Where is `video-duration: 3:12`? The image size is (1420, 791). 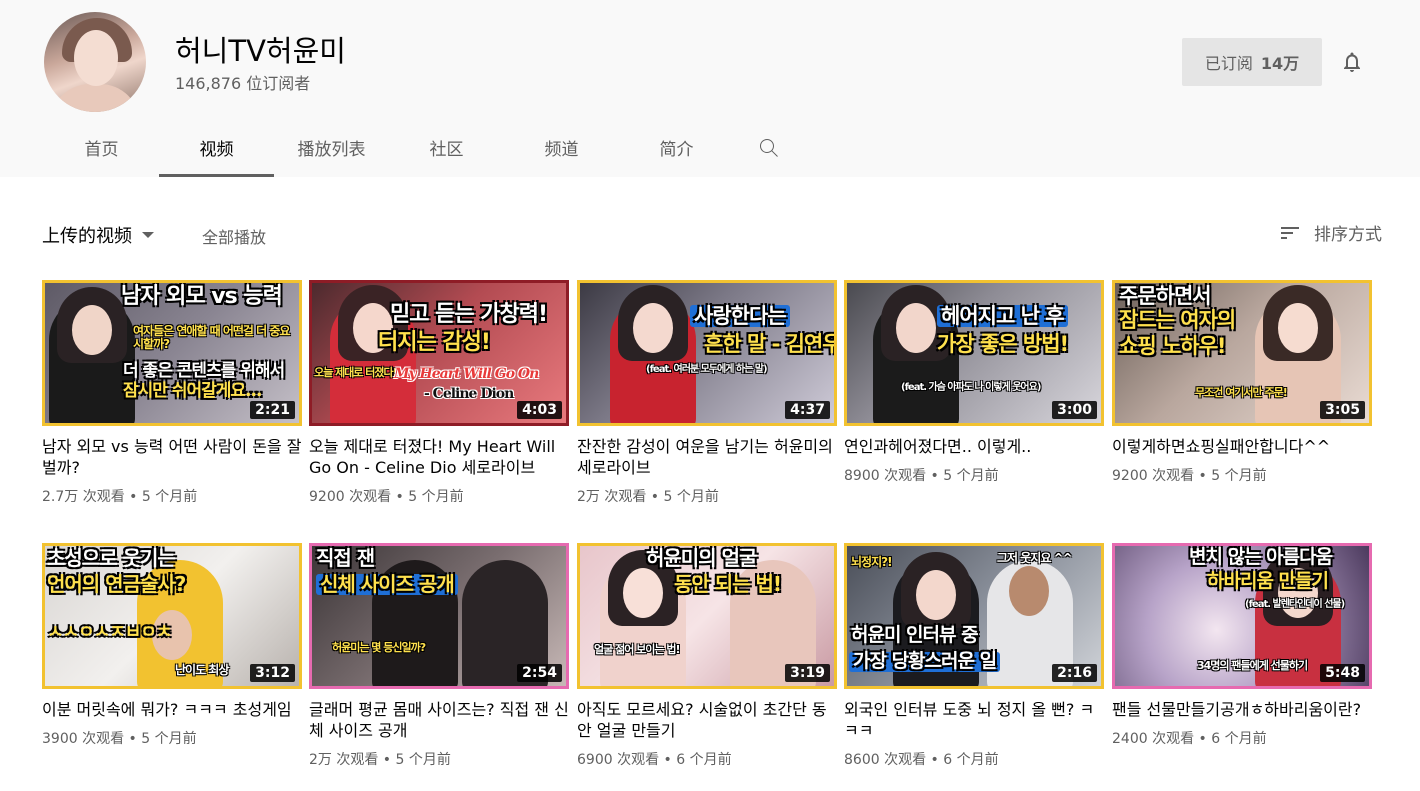
video-duration: 3:12 is located at coordinates (272, 673).